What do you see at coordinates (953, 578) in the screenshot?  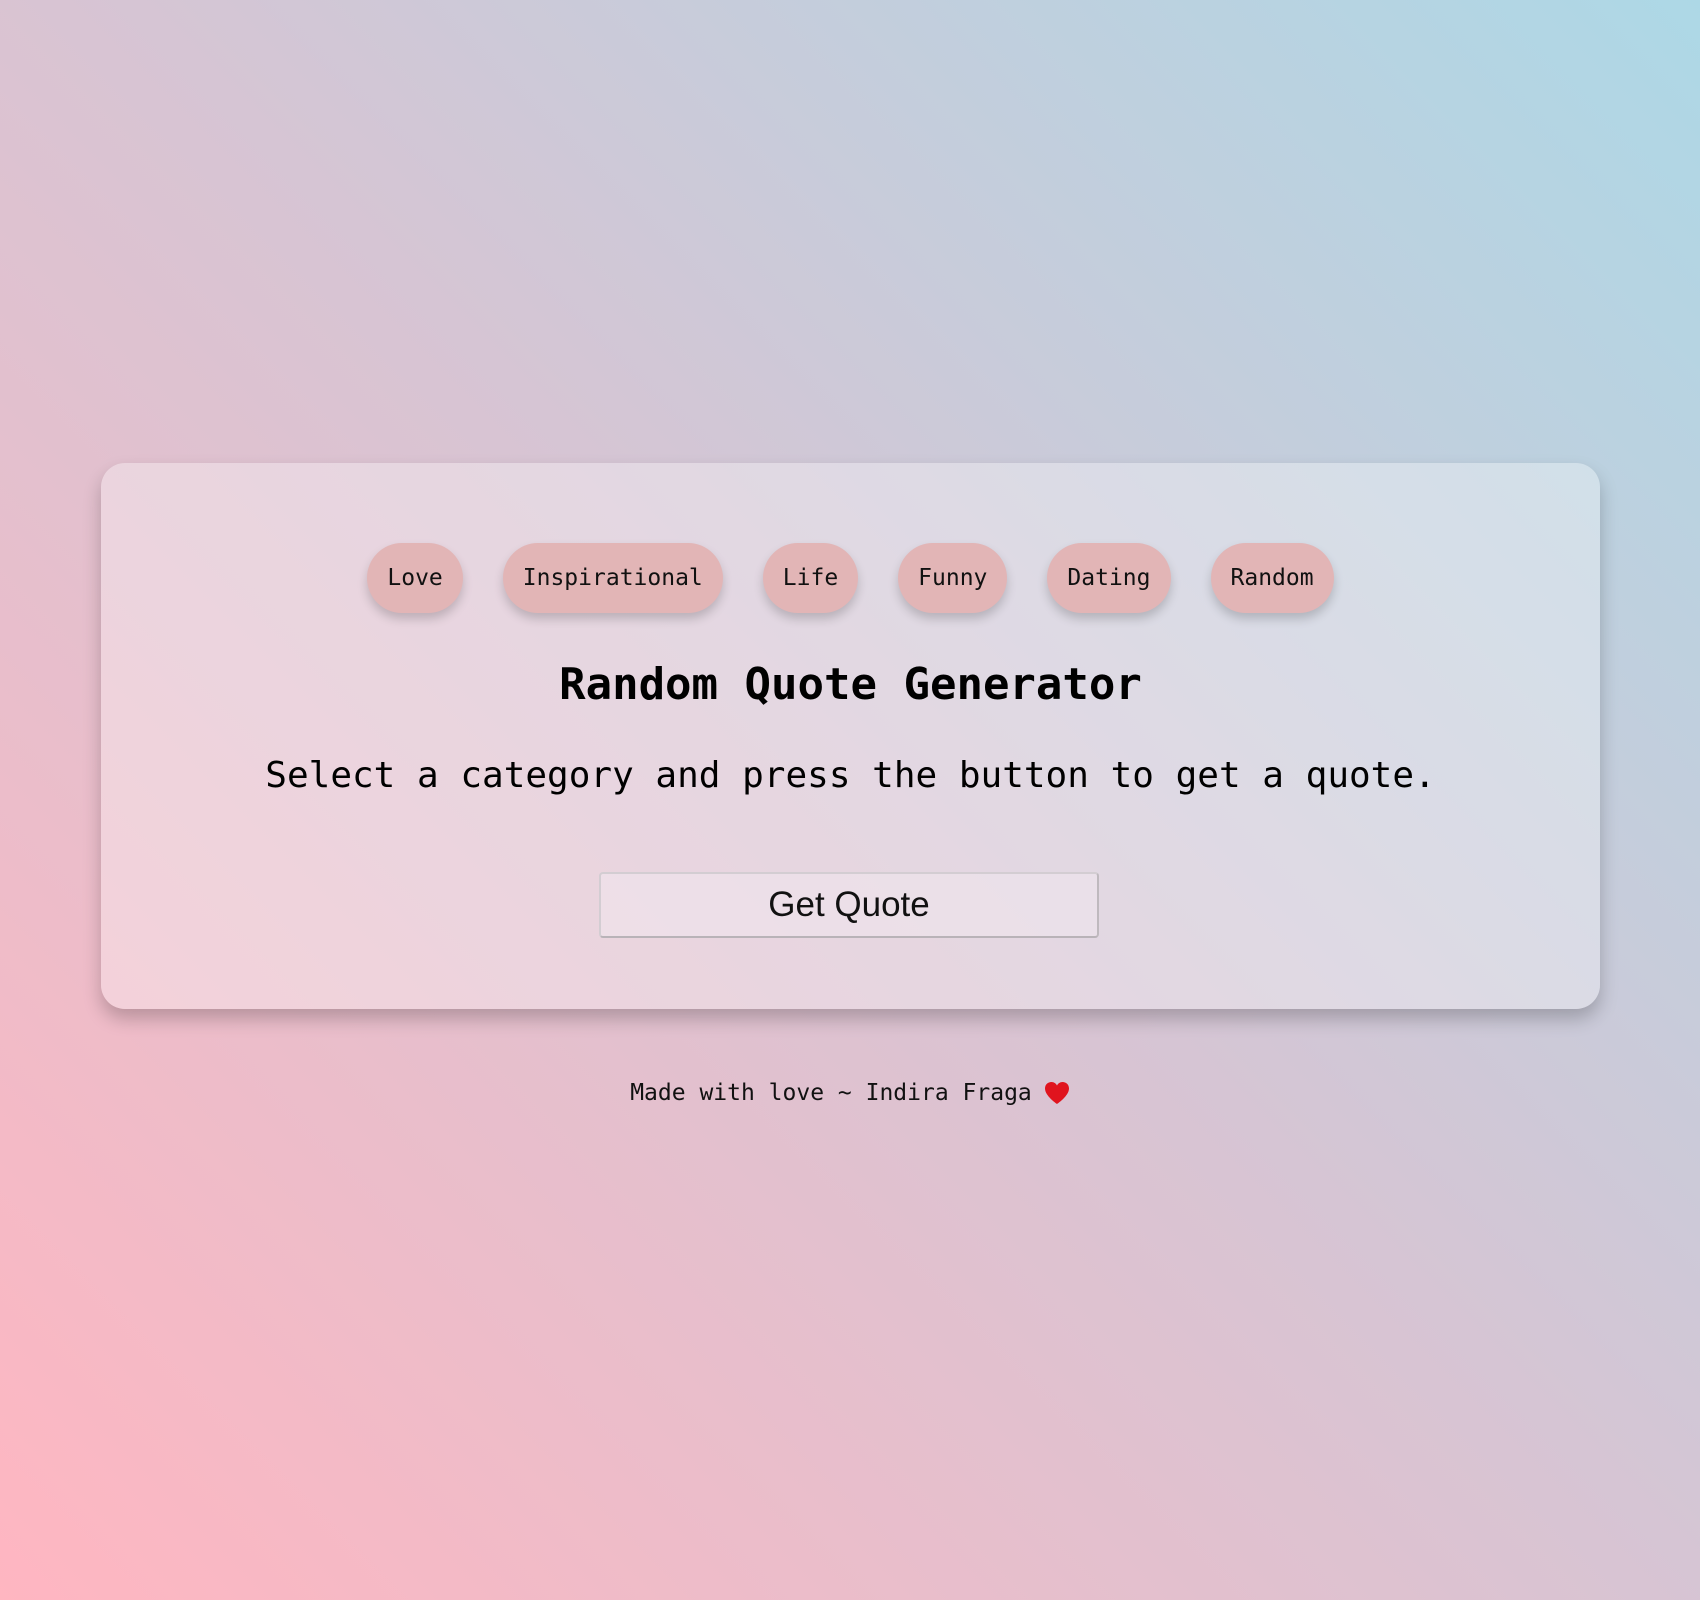 I see `category-funny-button: Funny` at bounding box center [953, 578].